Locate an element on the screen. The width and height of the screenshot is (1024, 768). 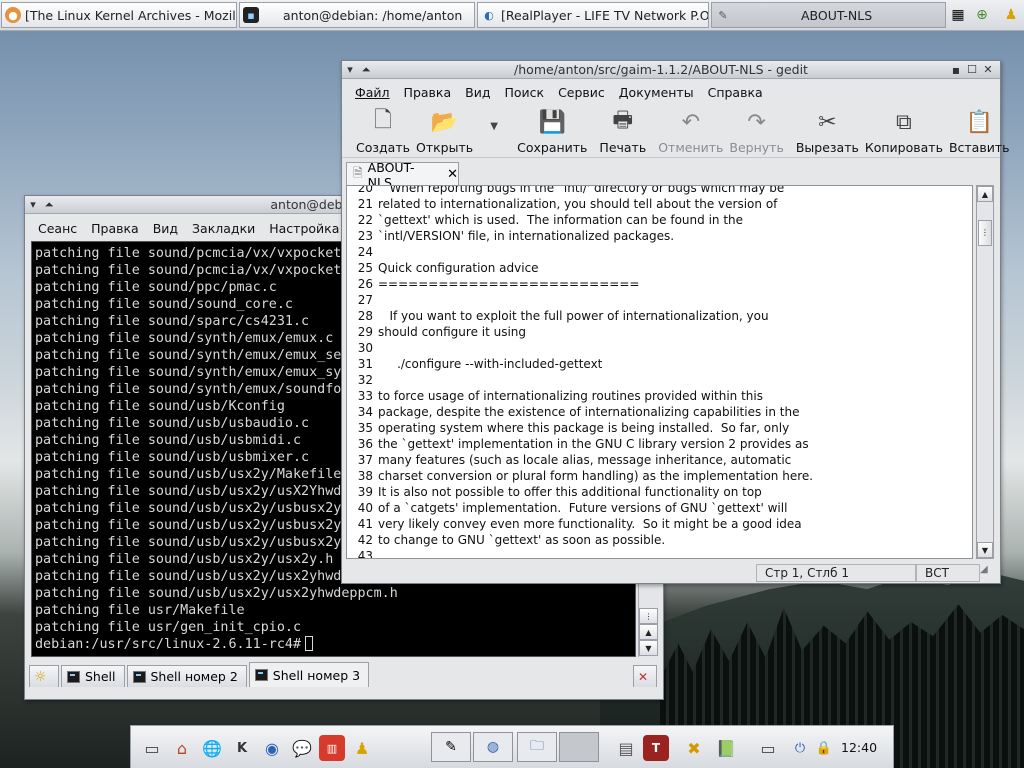
editor-line: 43 is located at coordinates (659, 553).